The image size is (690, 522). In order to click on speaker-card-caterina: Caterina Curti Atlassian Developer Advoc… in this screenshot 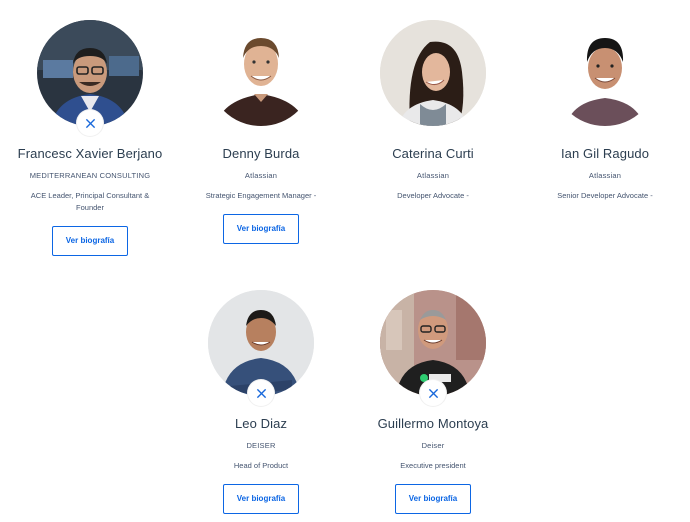, I will do `click(433, 111)`.